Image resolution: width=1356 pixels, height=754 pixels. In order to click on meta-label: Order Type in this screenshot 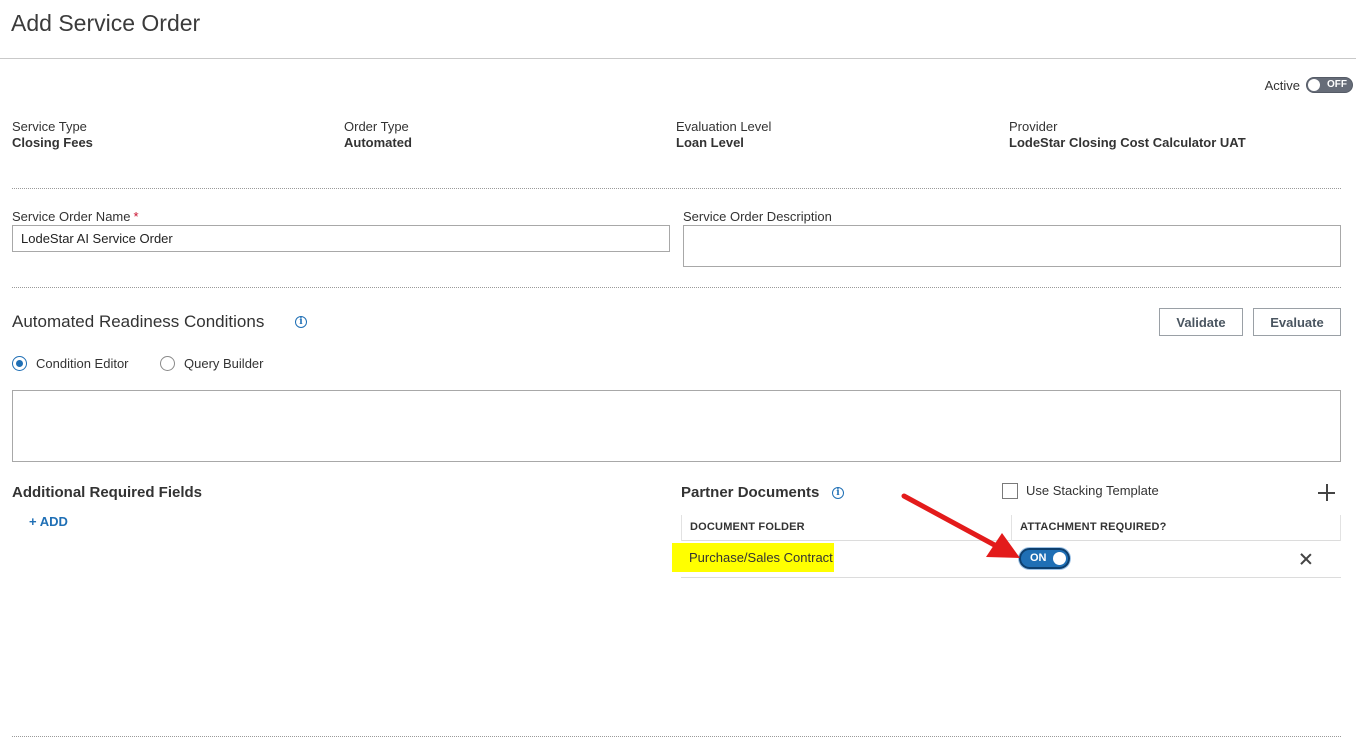, I will do `click(376, 126)`.